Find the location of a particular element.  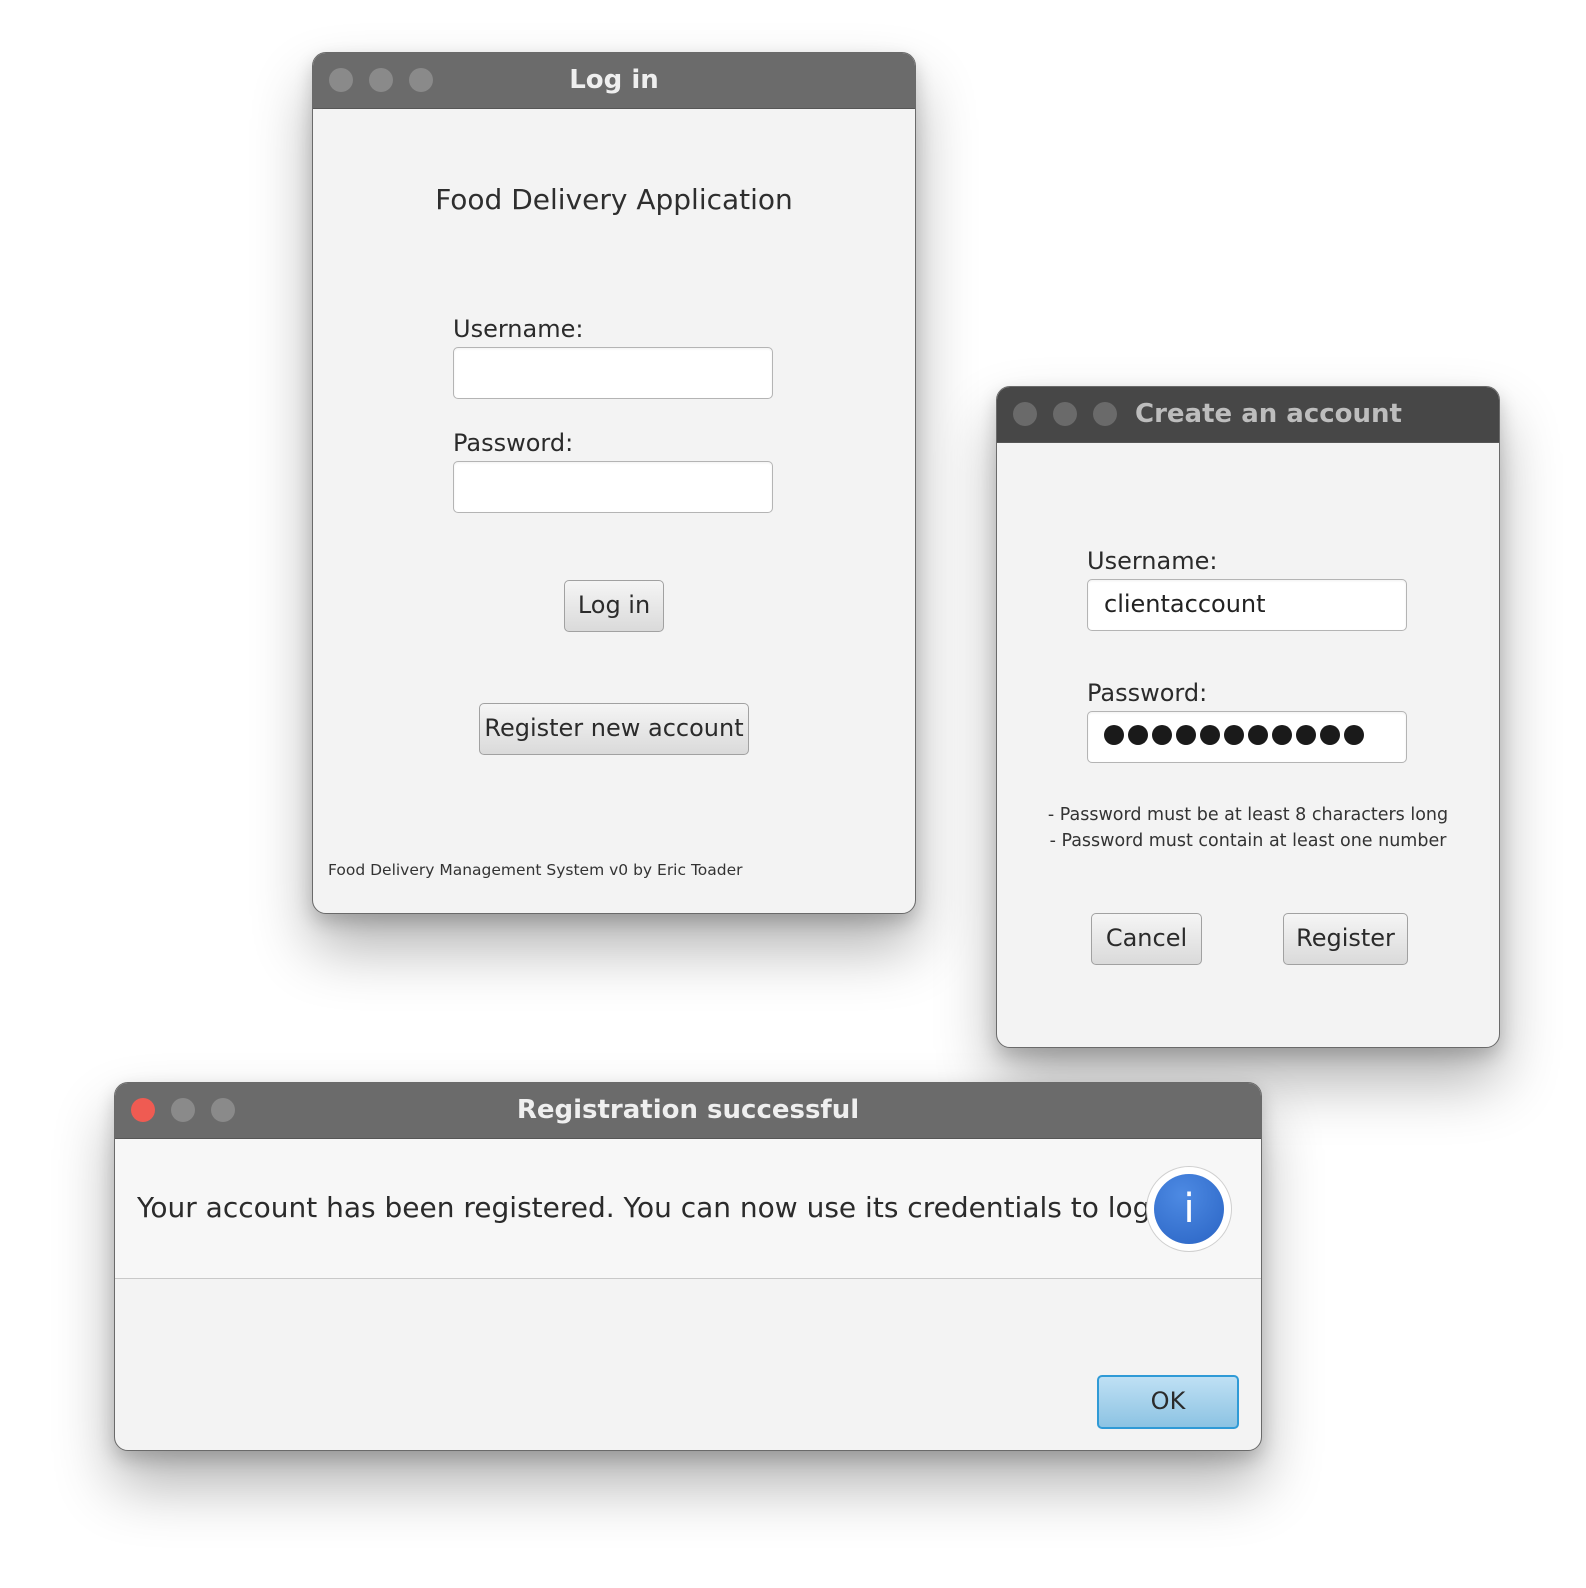

password-mask is located at coordinates (1234, 735).